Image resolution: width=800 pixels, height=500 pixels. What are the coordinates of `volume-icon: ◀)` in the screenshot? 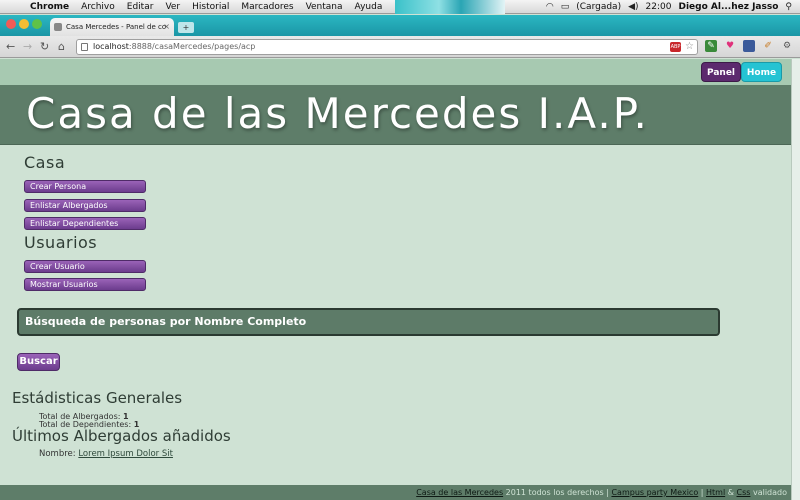 It's located at (633, 7).